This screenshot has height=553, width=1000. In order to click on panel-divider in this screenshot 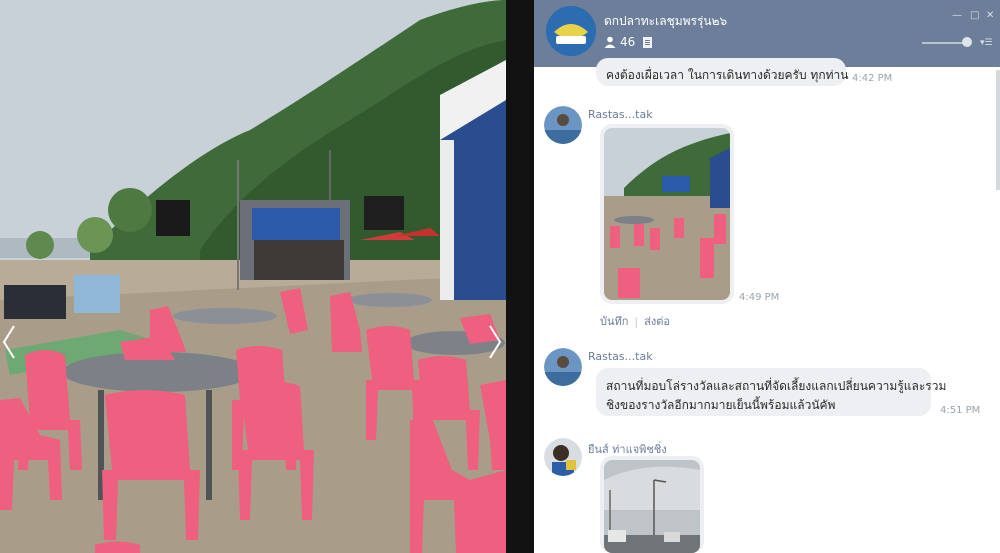, I will do `click(520, 276)`.